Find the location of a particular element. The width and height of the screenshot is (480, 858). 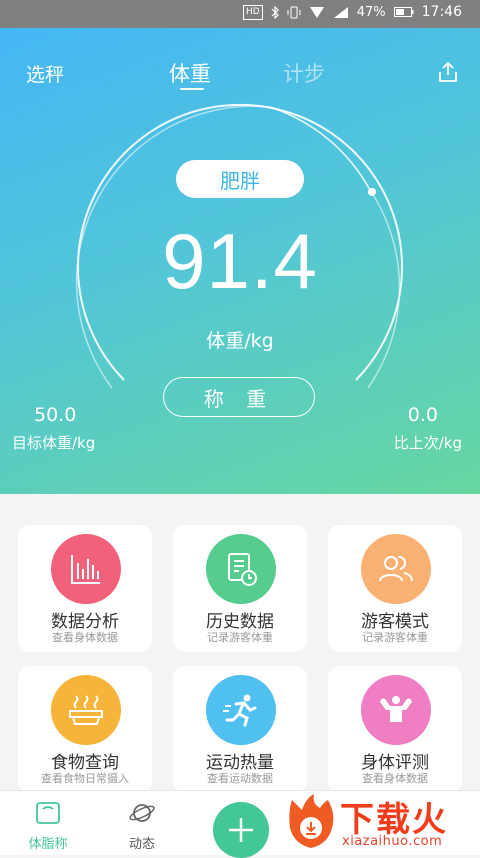

tab-scale-label: 体脂称 is located at coordinates (48, 844).